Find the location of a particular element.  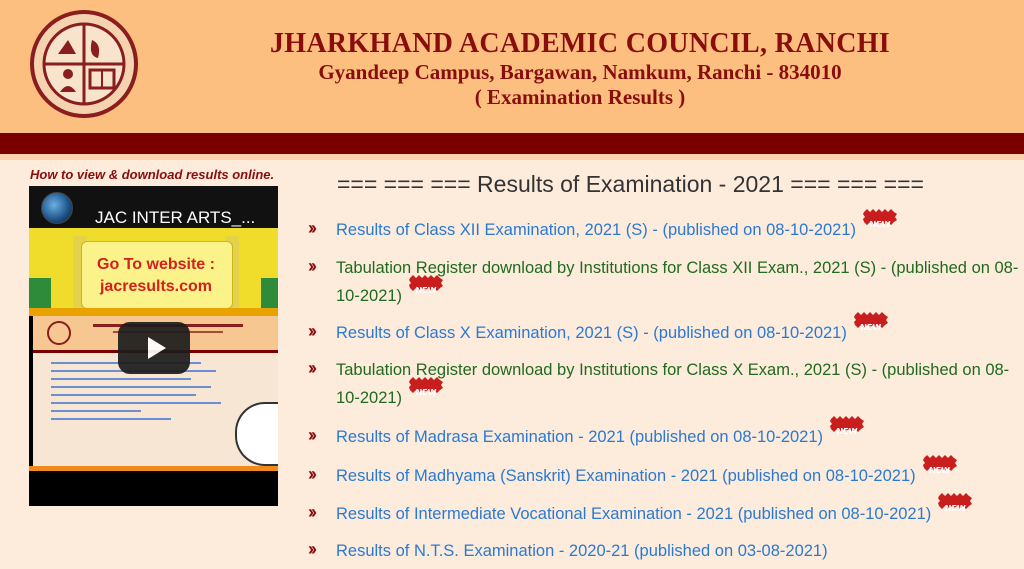

video-black-bar is located at coordinates (153, 488).